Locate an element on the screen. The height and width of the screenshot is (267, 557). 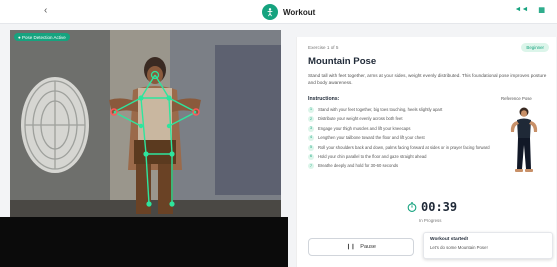
activity-glyph is located at coordinates (270, 12).